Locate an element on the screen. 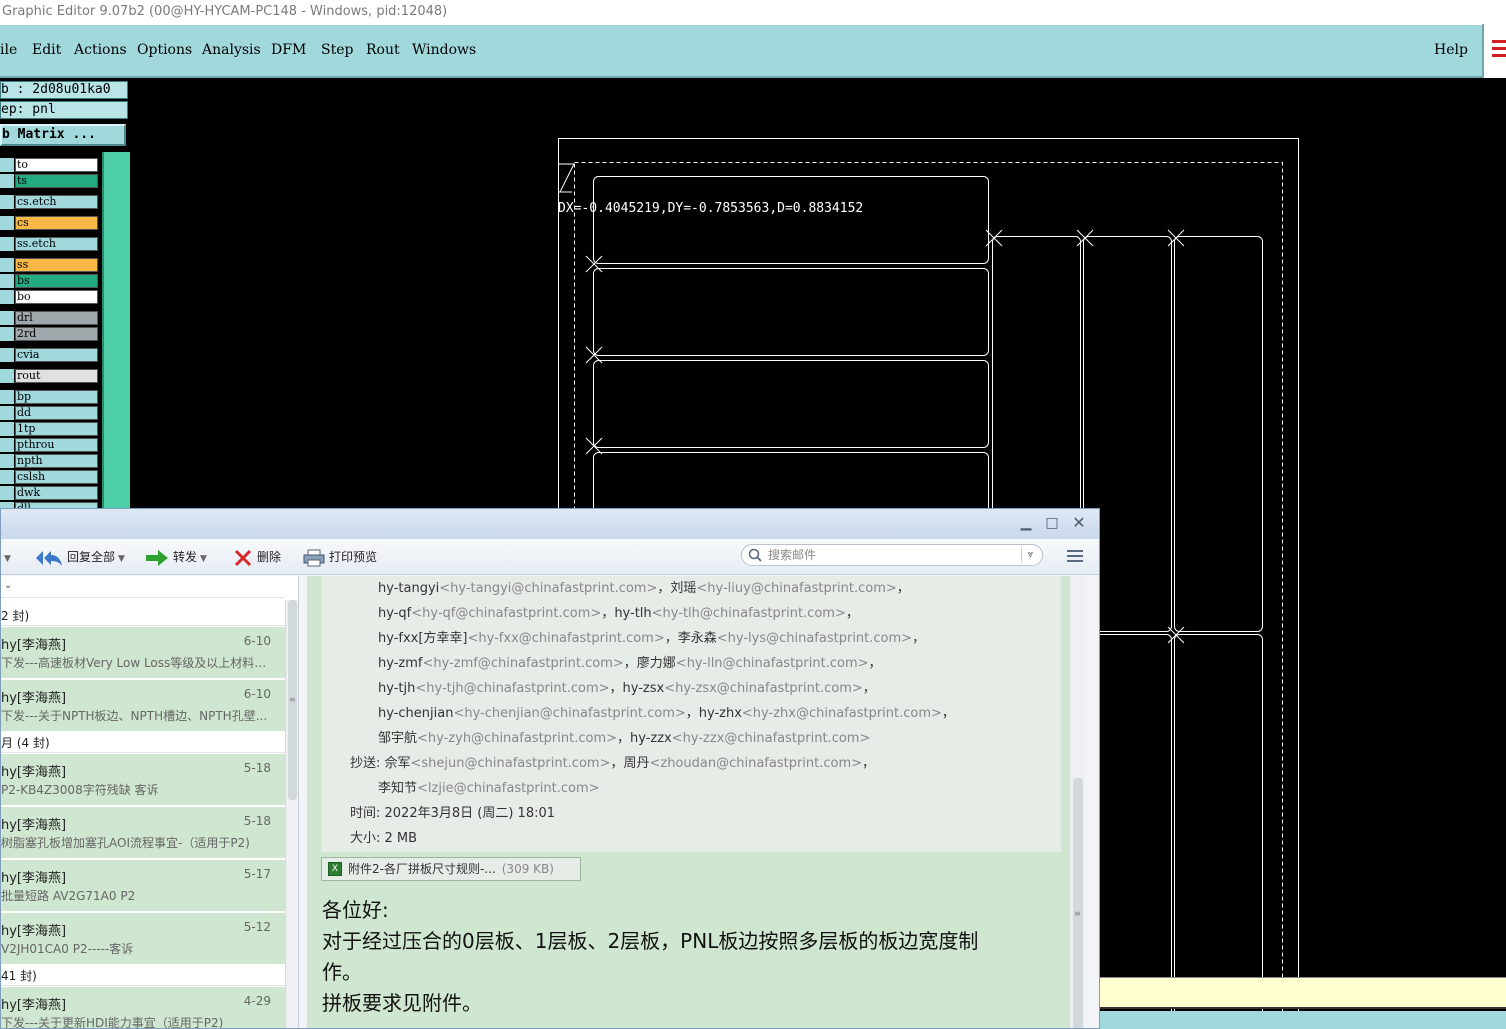  contact-name: ，hy-zsx is located at coordinates (637, 688).